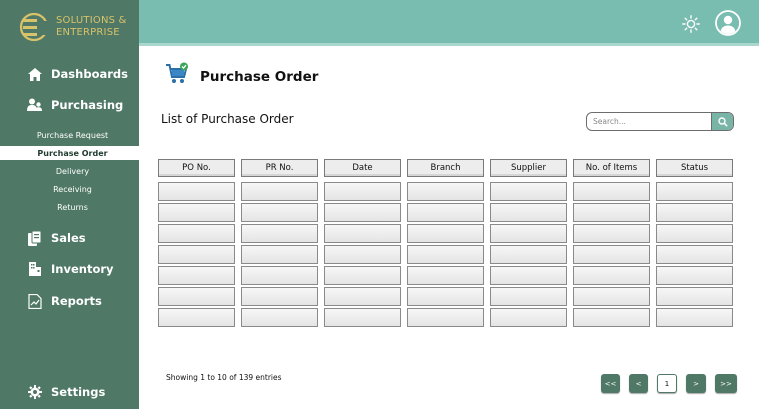 This screenshot has width=759, height=409. I want to click on column-header: PR No., so click(279, 168).